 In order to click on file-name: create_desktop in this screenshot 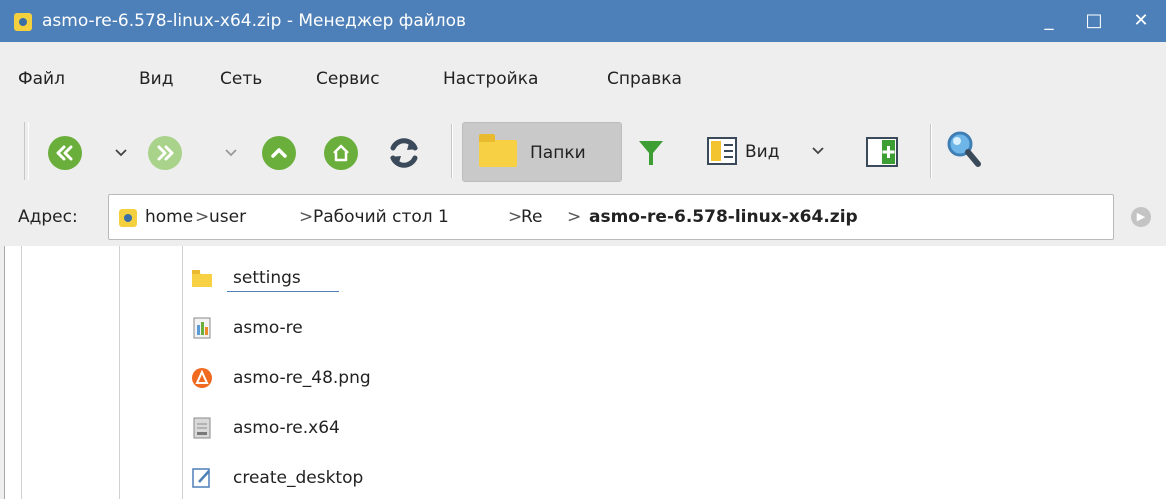, I will do `click(298, 478)`.